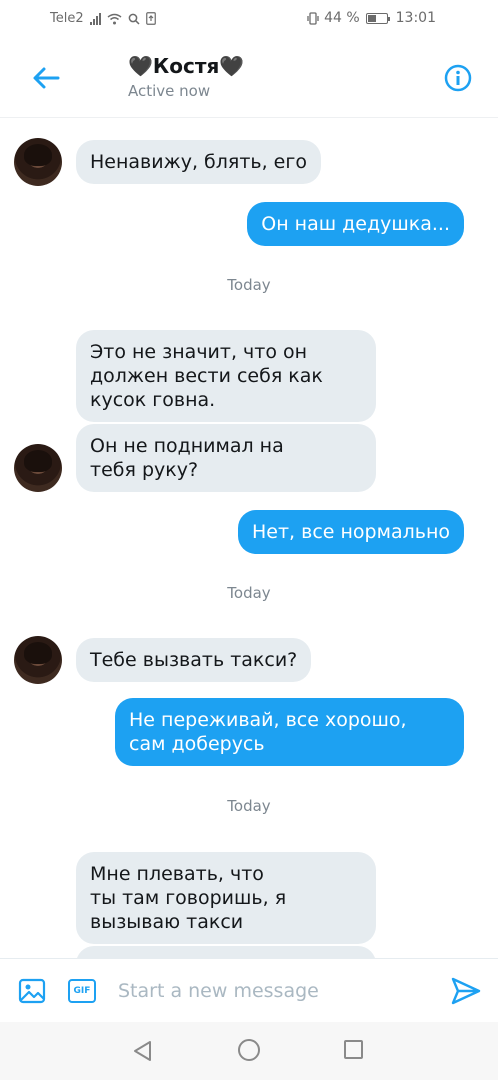 Image resolution: width=498 pixels, height=1080 pixels. I want to click on message-bubble-incoming: Он не поднимал на тебя руку?, so click(226, 458).